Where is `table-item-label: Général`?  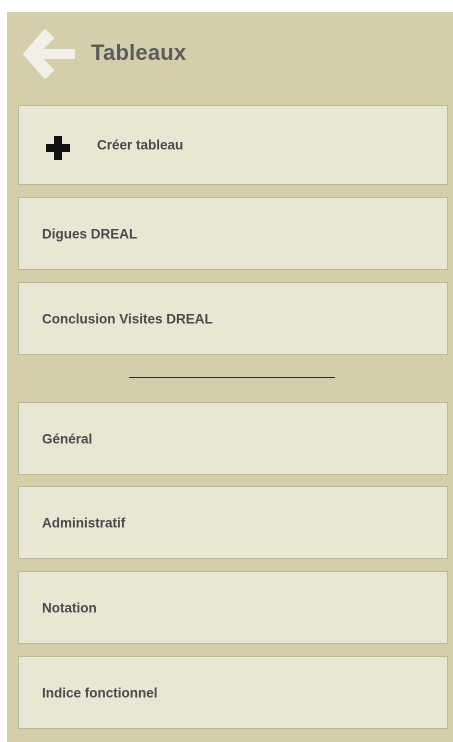 table-item-label: Général is located at coordinates (67, 438).